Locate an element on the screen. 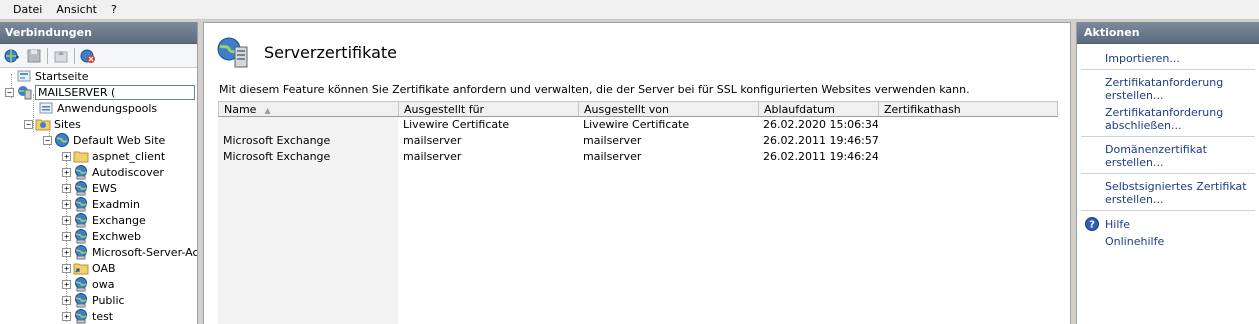 Image resolution: width=1259 pixels, height=324 pixels. column-header-name: Name ▲ is located at coordinates (309, 109).